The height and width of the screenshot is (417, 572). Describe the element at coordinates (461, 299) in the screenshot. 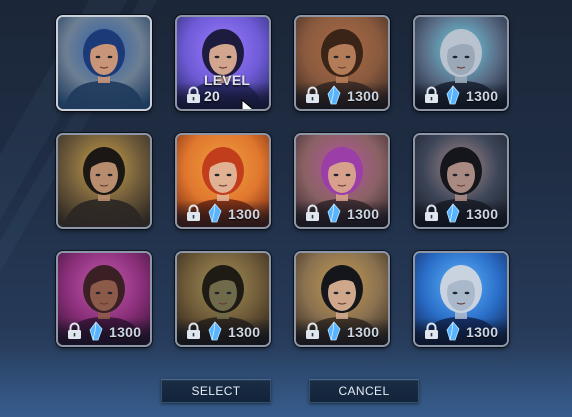

I see `portrait-card-12: 1300` at that location.